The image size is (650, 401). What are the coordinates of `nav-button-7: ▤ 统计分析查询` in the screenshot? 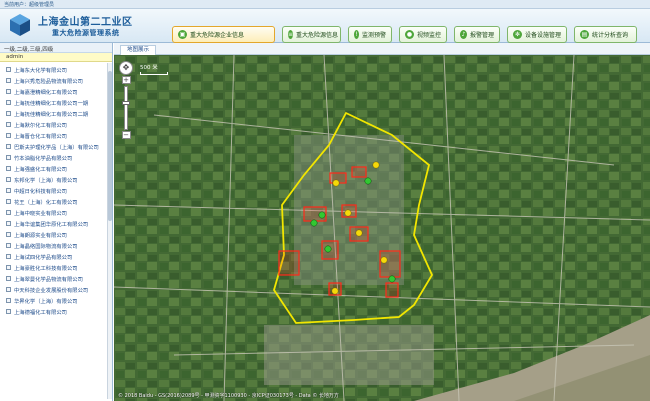 It's located at (605, 34).